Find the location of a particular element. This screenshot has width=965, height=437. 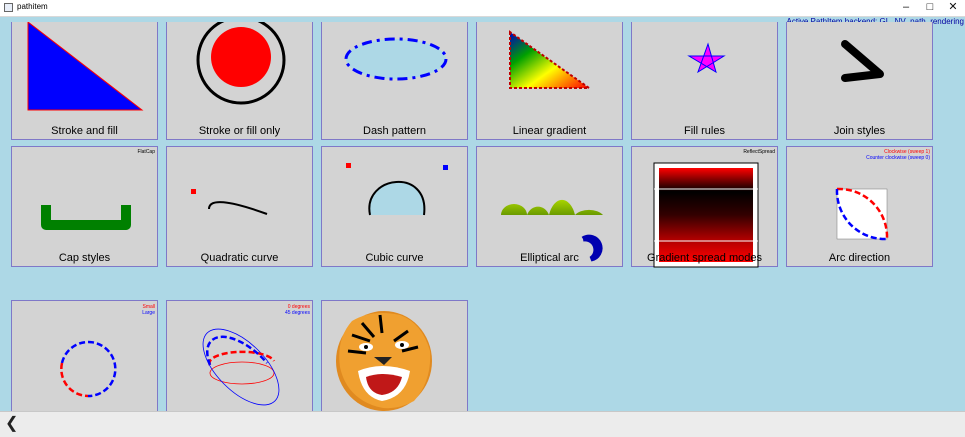

tile-arc-size: Small Large is located at coordinates (84, 356).